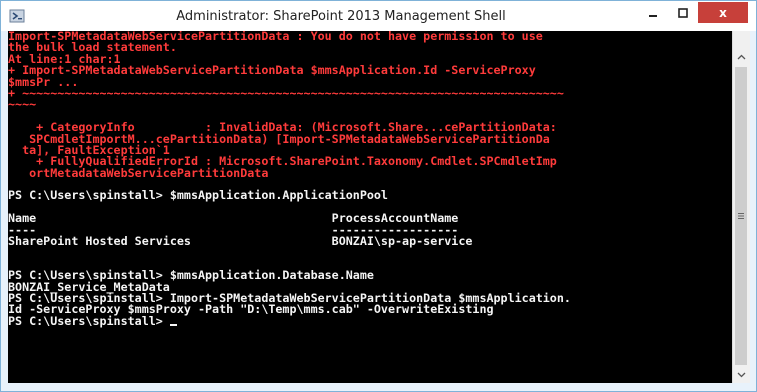 The height and width of the screenshot is (392, 757). What do you see at coordinates (89, 320) in the screenshot?
I see `console-line-text: PS C:\Users\spinstall>` at bounding box center [89, 320].